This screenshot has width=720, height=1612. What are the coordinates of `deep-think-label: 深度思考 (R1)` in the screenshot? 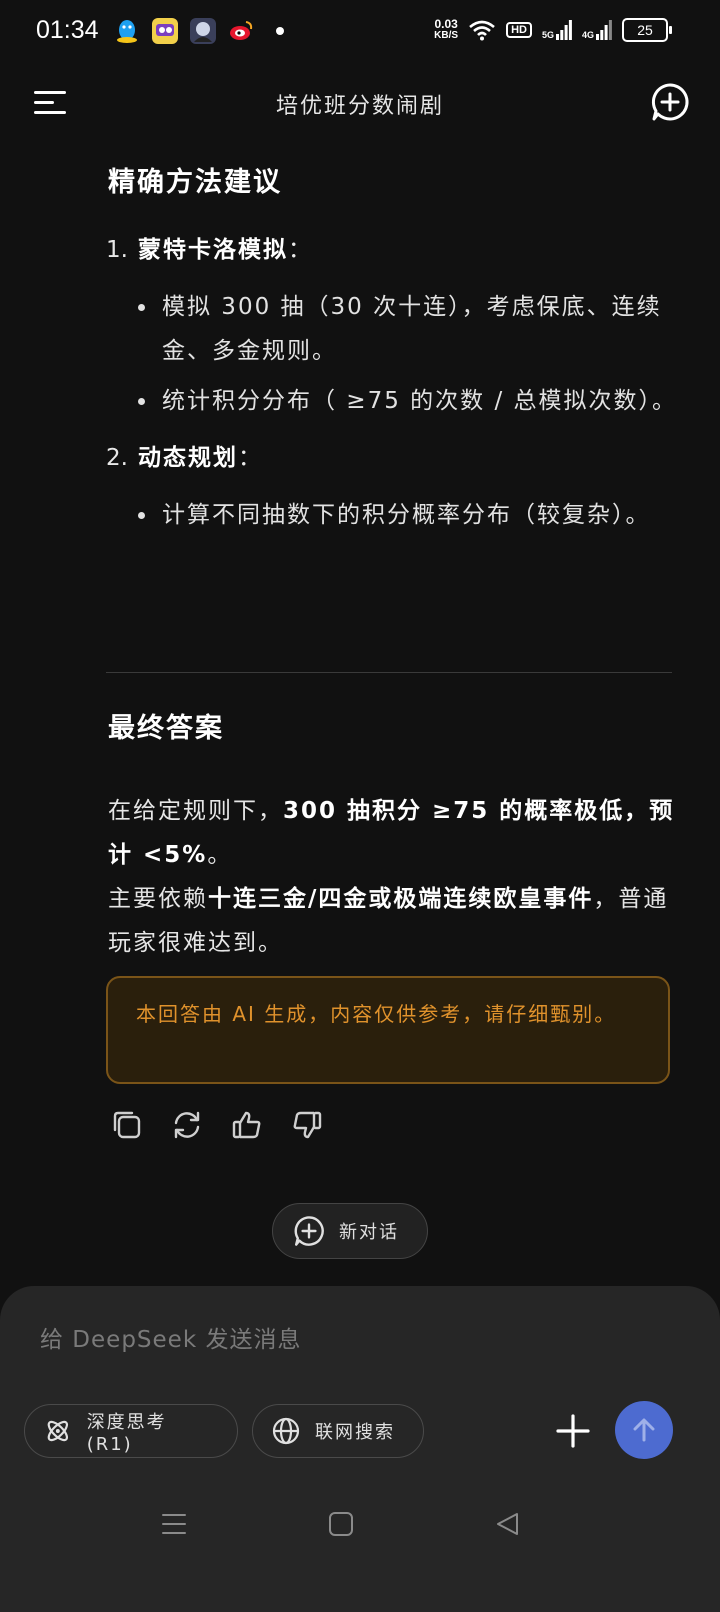 It's located at (126, 1433).